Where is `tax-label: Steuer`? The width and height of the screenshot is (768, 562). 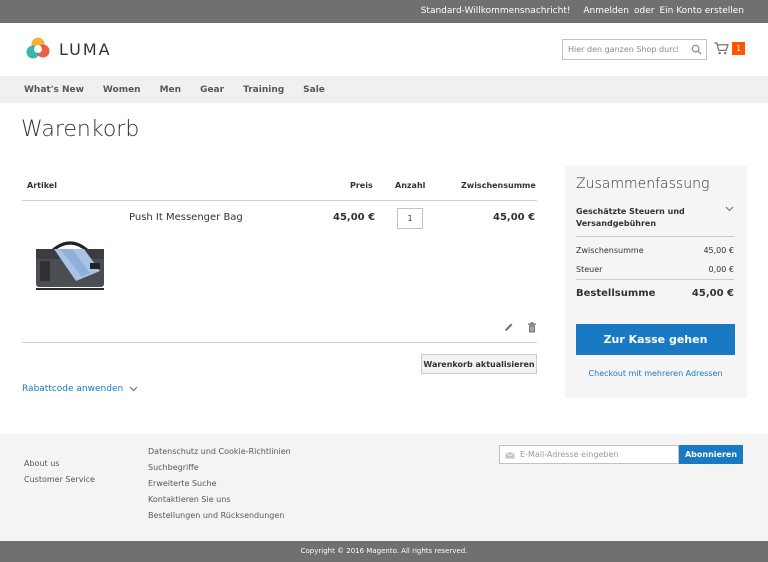 tax-label: Steuer is located at coordinates (589, 269).